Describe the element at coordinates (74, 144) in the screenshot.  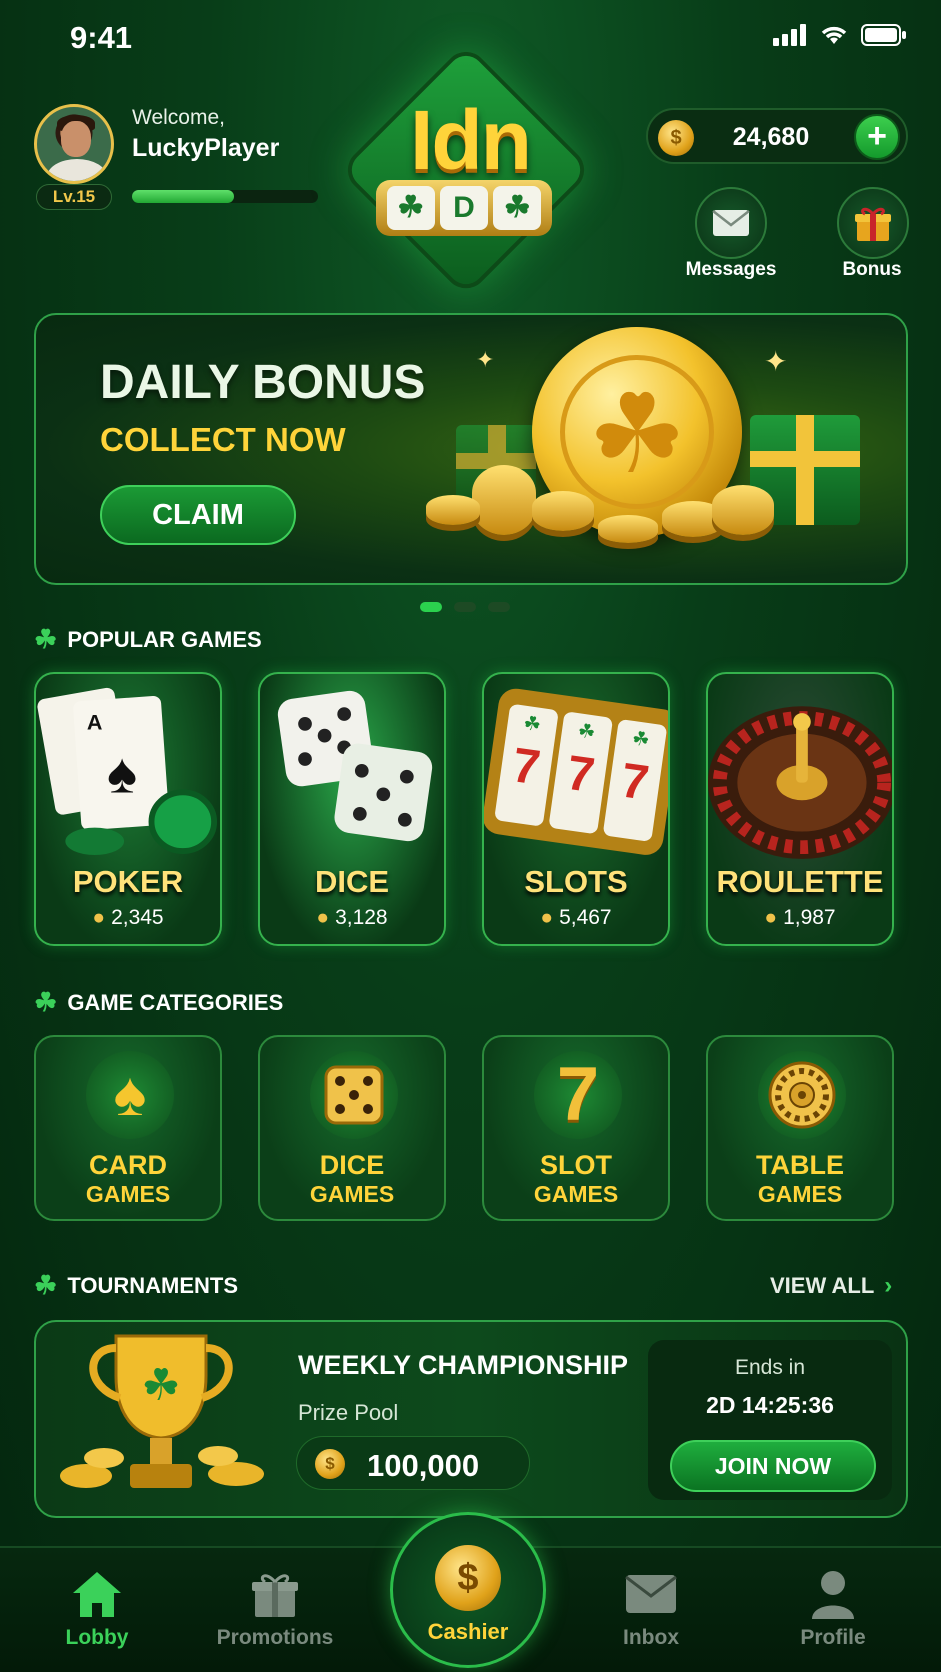
I see `avatar` at that location.